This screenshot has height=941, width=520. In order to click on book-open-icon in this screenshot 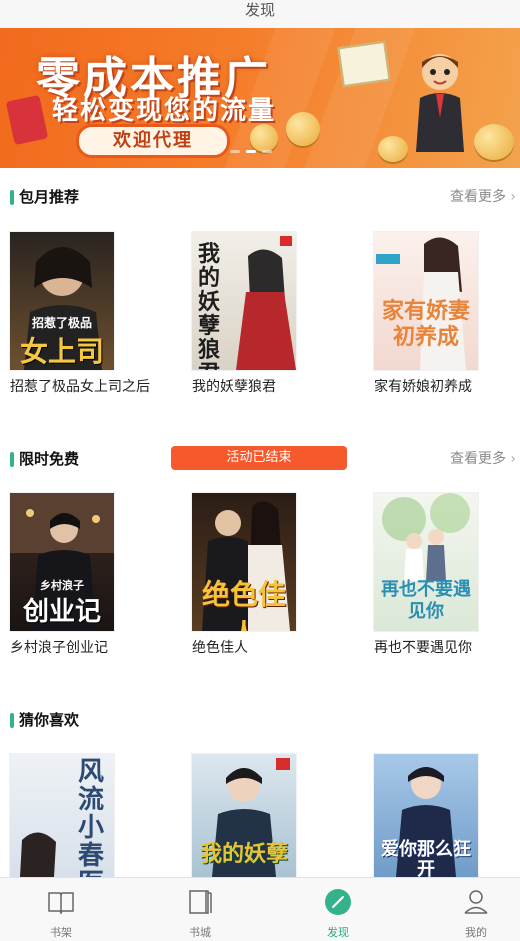, I will do `click(61, 903)`.